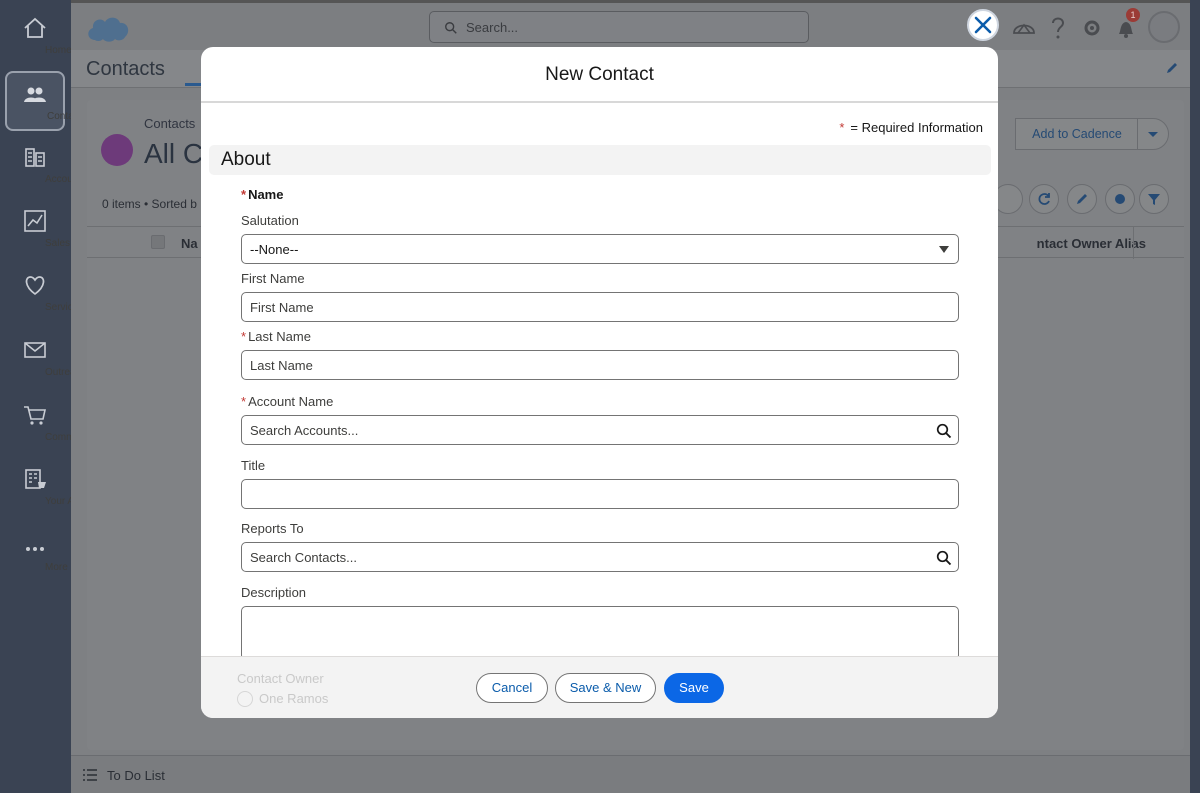 This screenshot has width=1200, height=793. I want to click on cart-icon, so click(35, 415).